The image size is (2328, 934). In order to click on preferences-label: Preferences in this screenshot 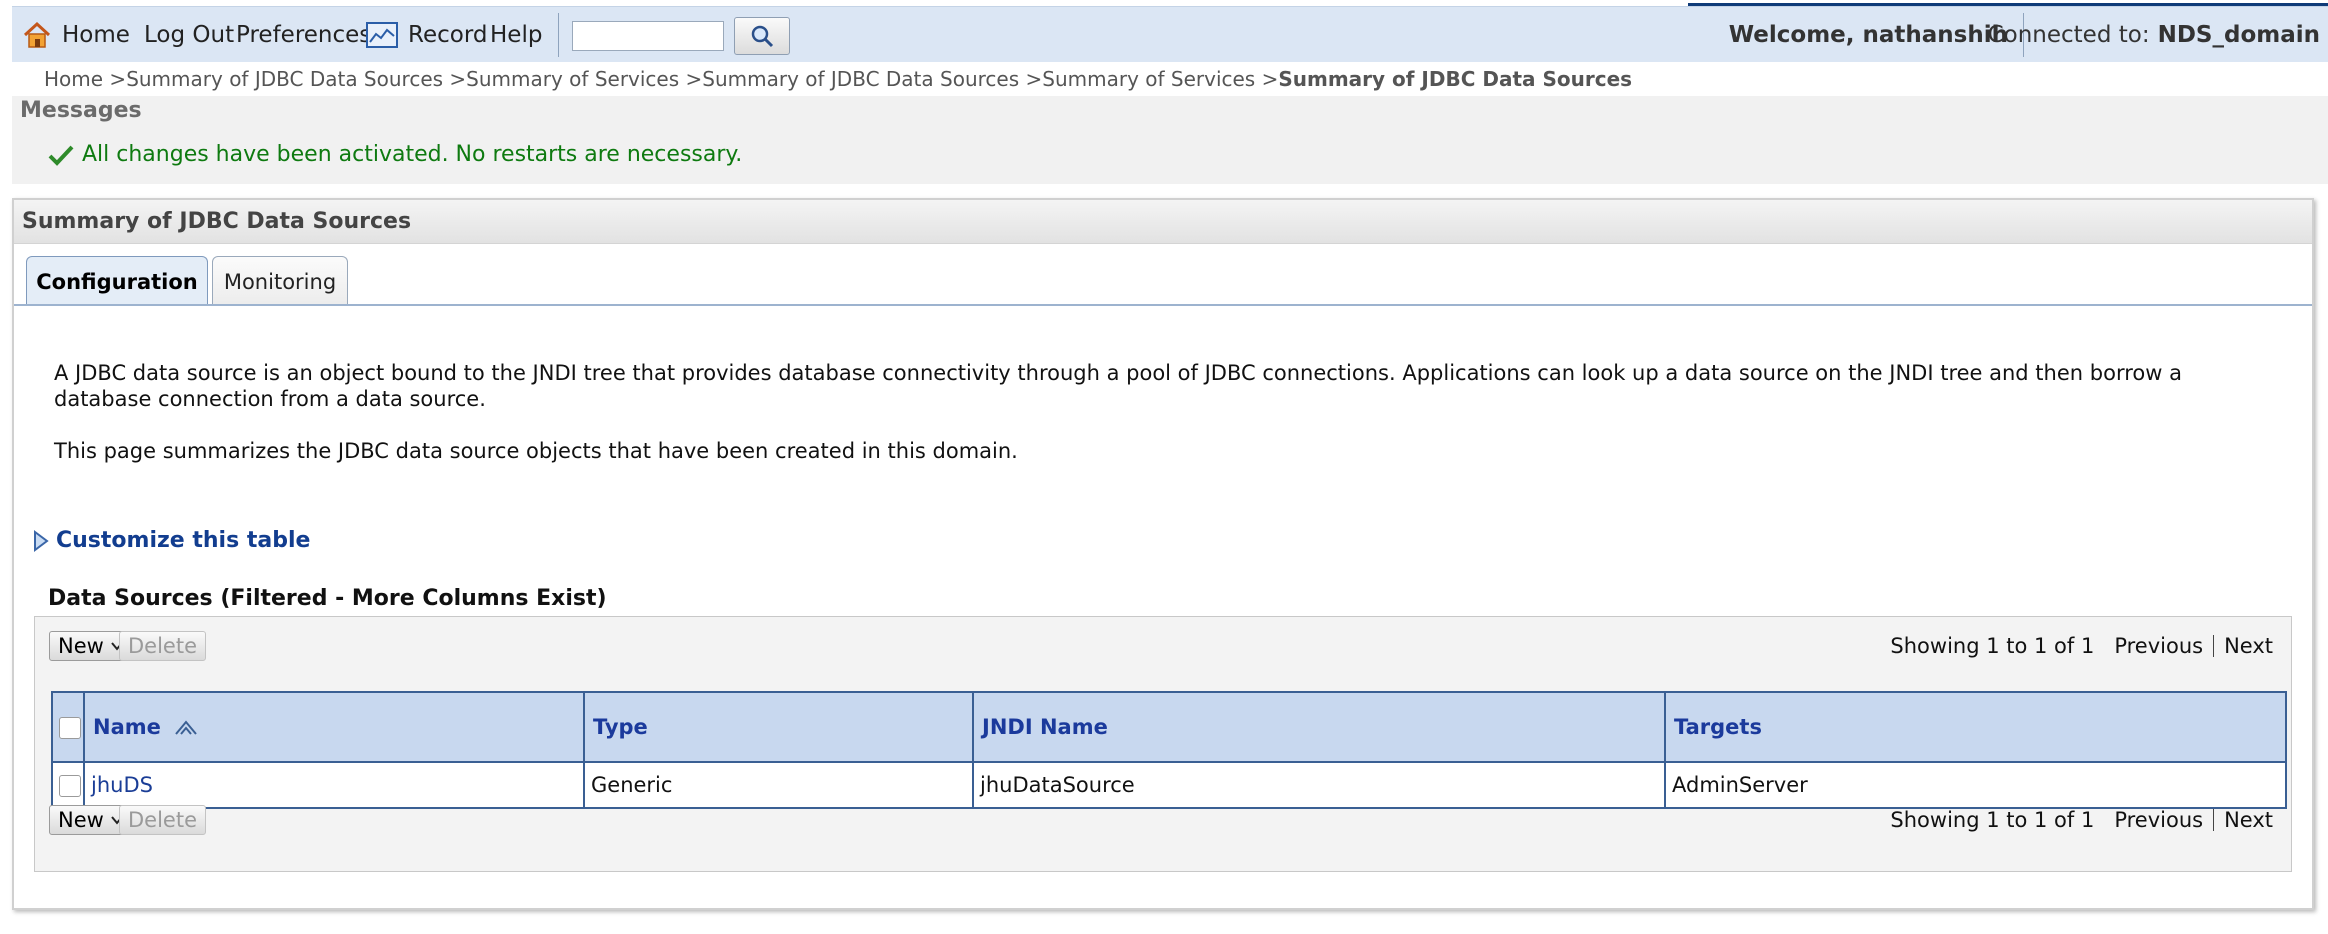, I will do `click(304, 35)`.